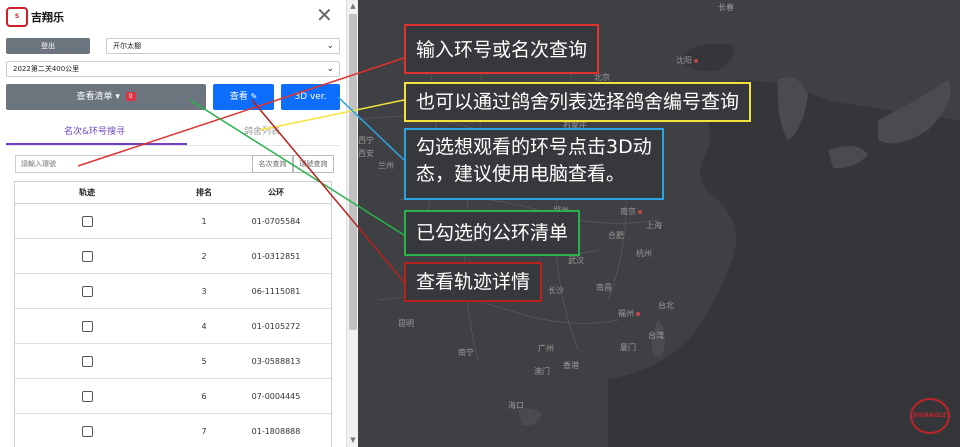 This screenshot has height=447, width=960. What do you see at coordinates (502, 49) in the screenshot?
I see `annotation-input-ring: 输入环号或名次查询` at bounding box center [502, 49].